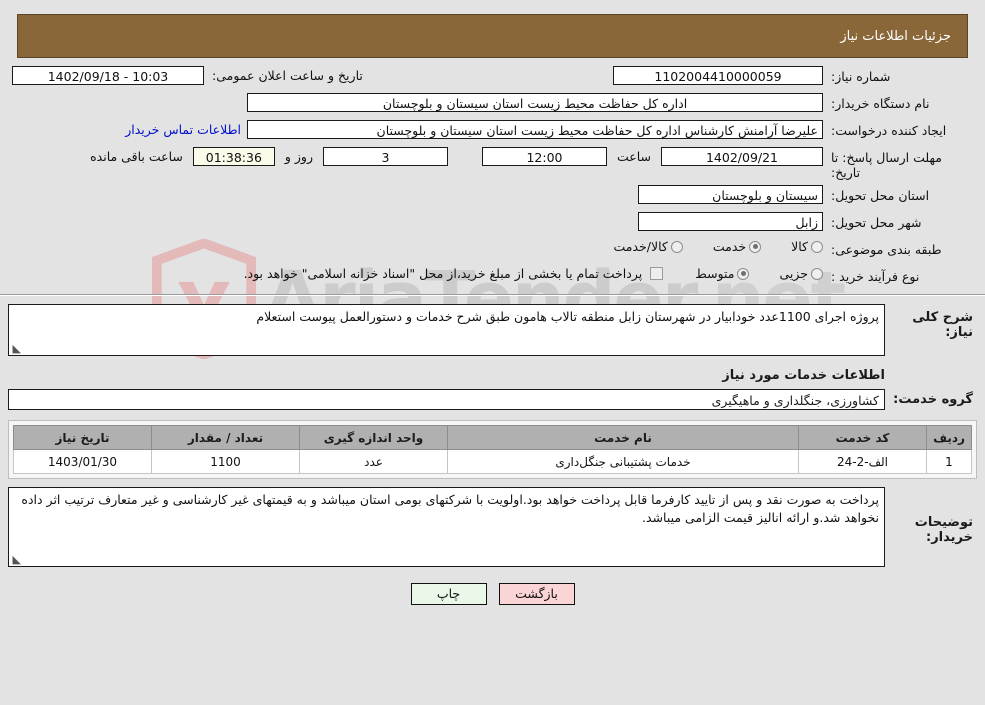  What do you see at coordinates (880, 195) in the screenshot?
I see `delivery-province-label: استان محل تحویل:` at bounding box center [880, 195].